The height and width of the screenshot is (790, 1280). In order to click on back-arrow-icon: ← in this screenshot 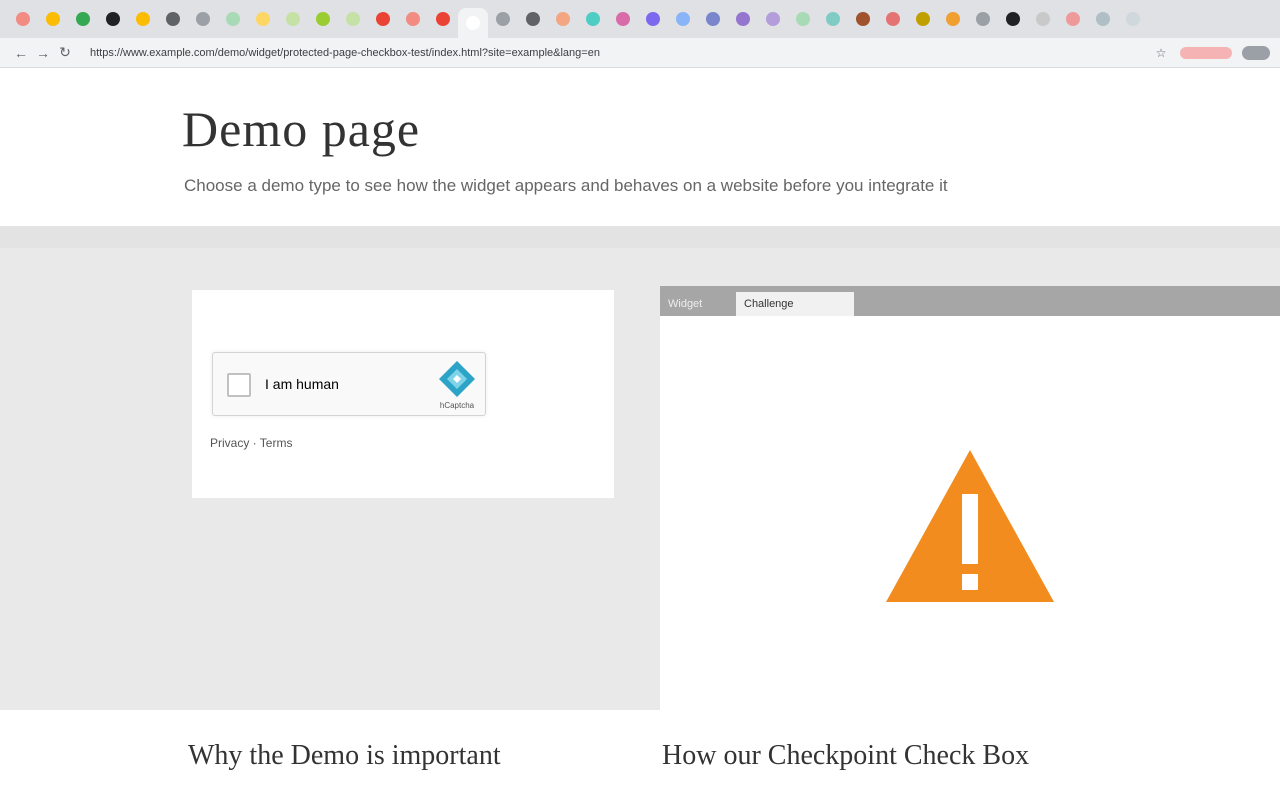, I will do `click(21, 53)`.